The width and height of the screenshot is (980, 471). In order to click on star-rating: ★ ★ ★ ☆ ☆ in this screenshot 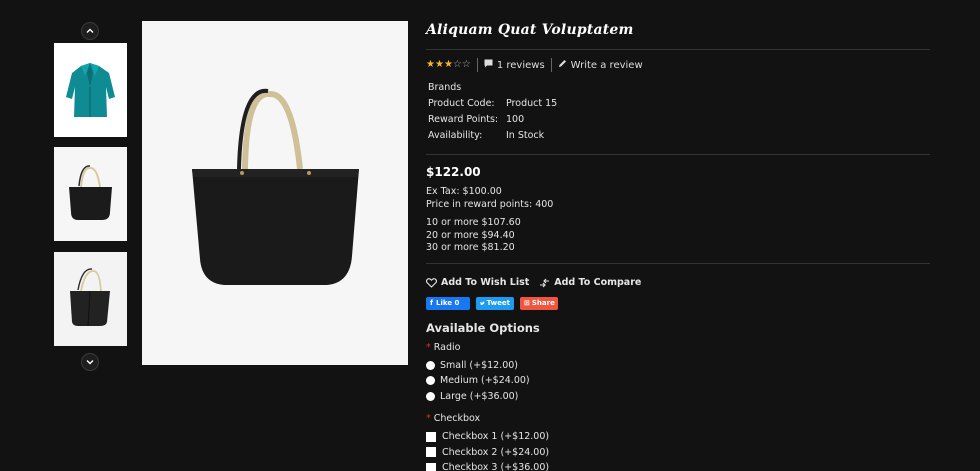, I will do `click(448, 64)`.